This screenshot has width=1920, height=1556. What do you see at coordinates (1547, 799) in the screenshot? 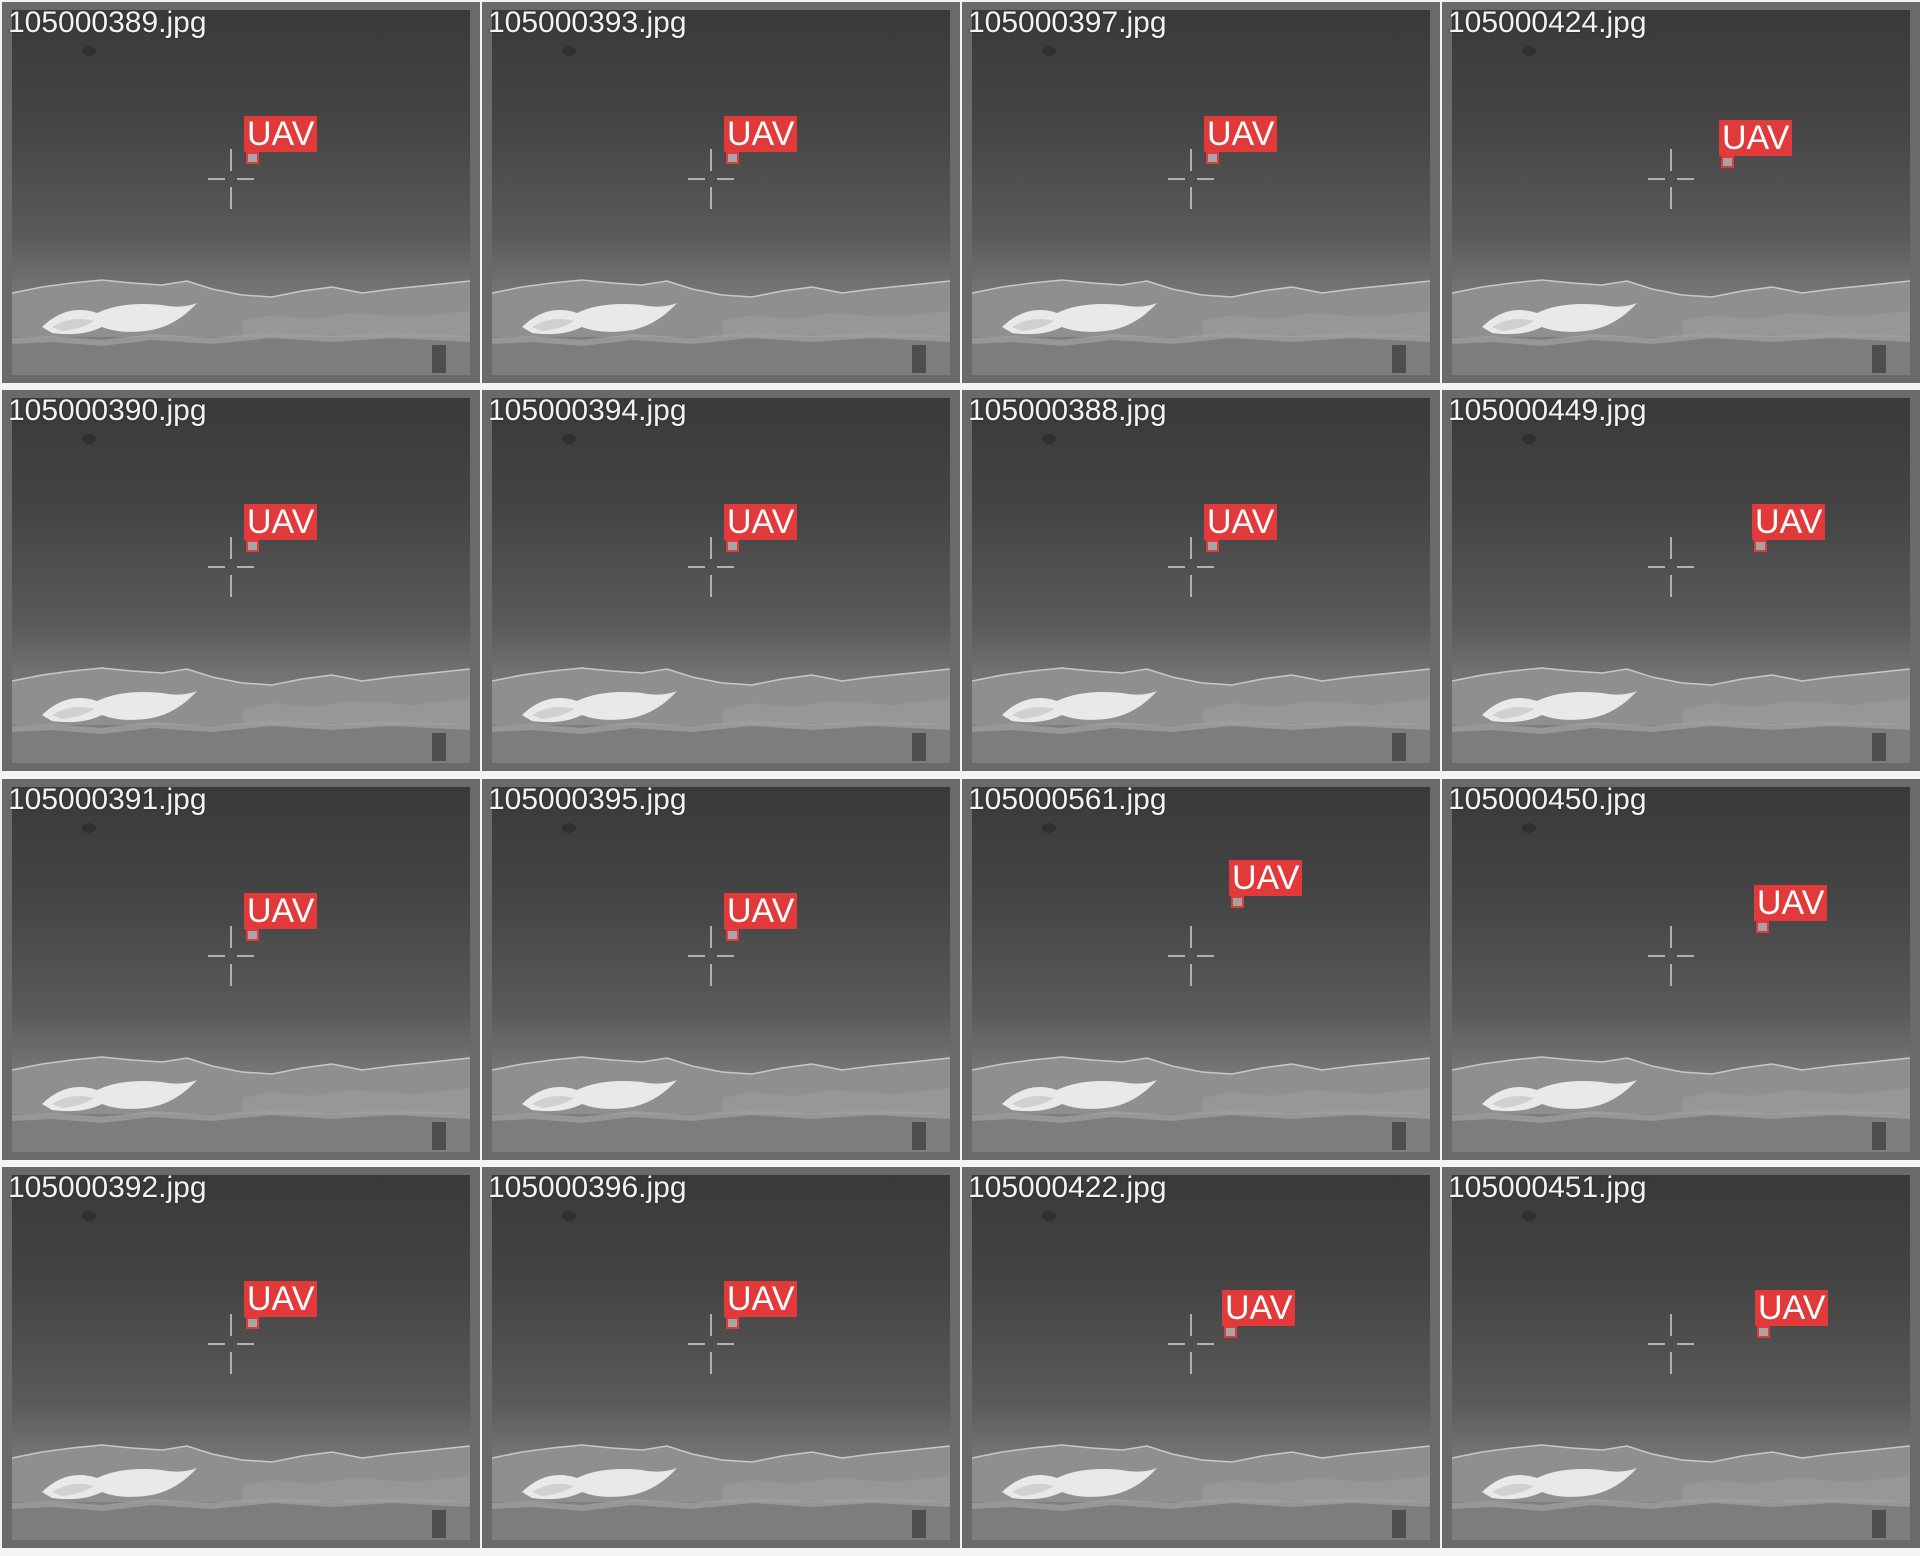
I see `image-filename: 105000450.jpg` at bounding box center [1547, 799].